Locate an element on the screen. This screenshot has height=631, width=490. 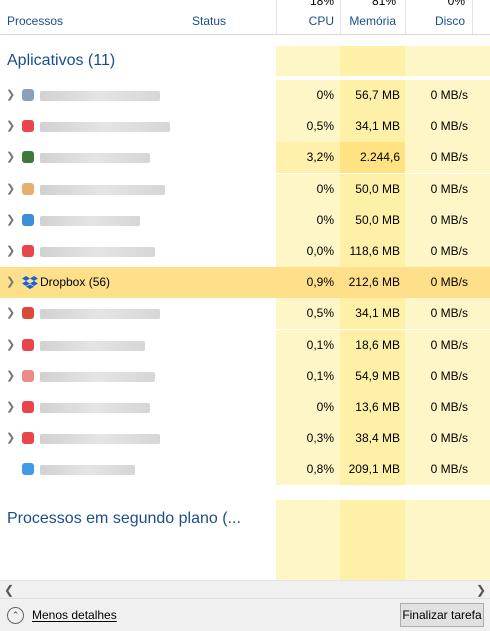
scroll-right-icon: ❯ is located at coordinates (481, 590).